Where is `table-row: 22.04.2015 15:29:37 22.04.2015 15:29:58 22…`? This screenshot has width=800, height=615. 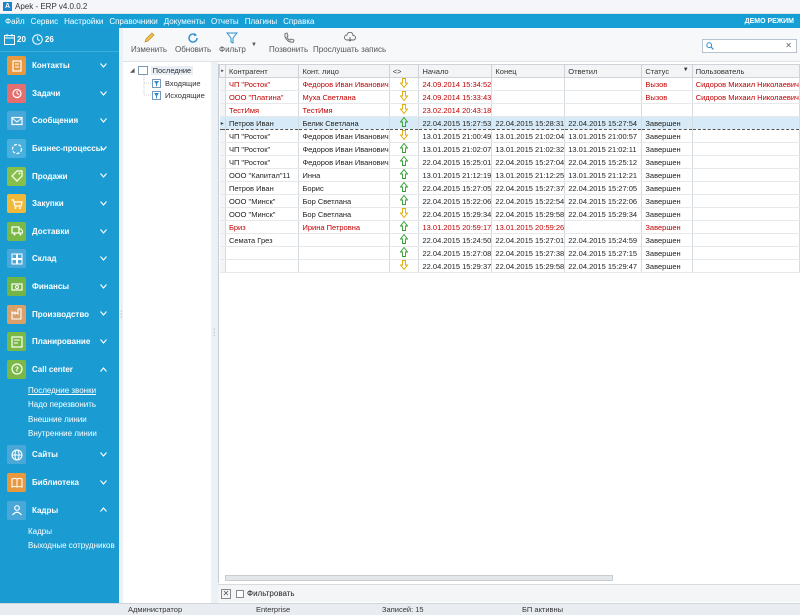
table-row: 22.04.2015 15:29:37 22.04.2015 15:29:58 22… is located at coordinates (509, 266).